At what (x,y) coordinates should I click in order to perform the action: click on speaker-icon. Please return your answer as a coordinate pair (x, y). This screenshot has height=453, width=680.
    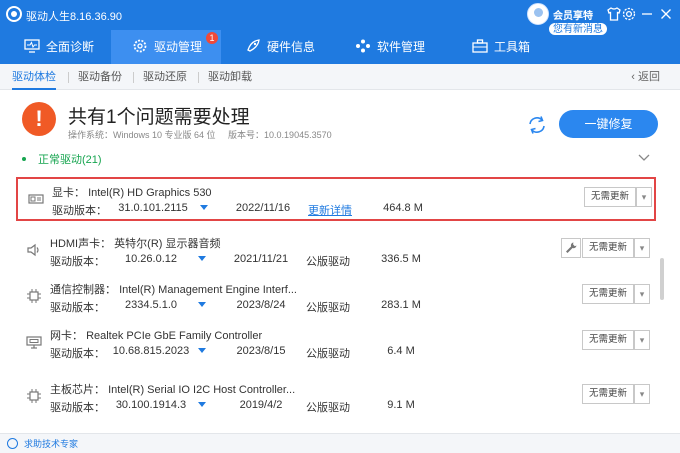
    Looking at the image, I should click on (34, 250).